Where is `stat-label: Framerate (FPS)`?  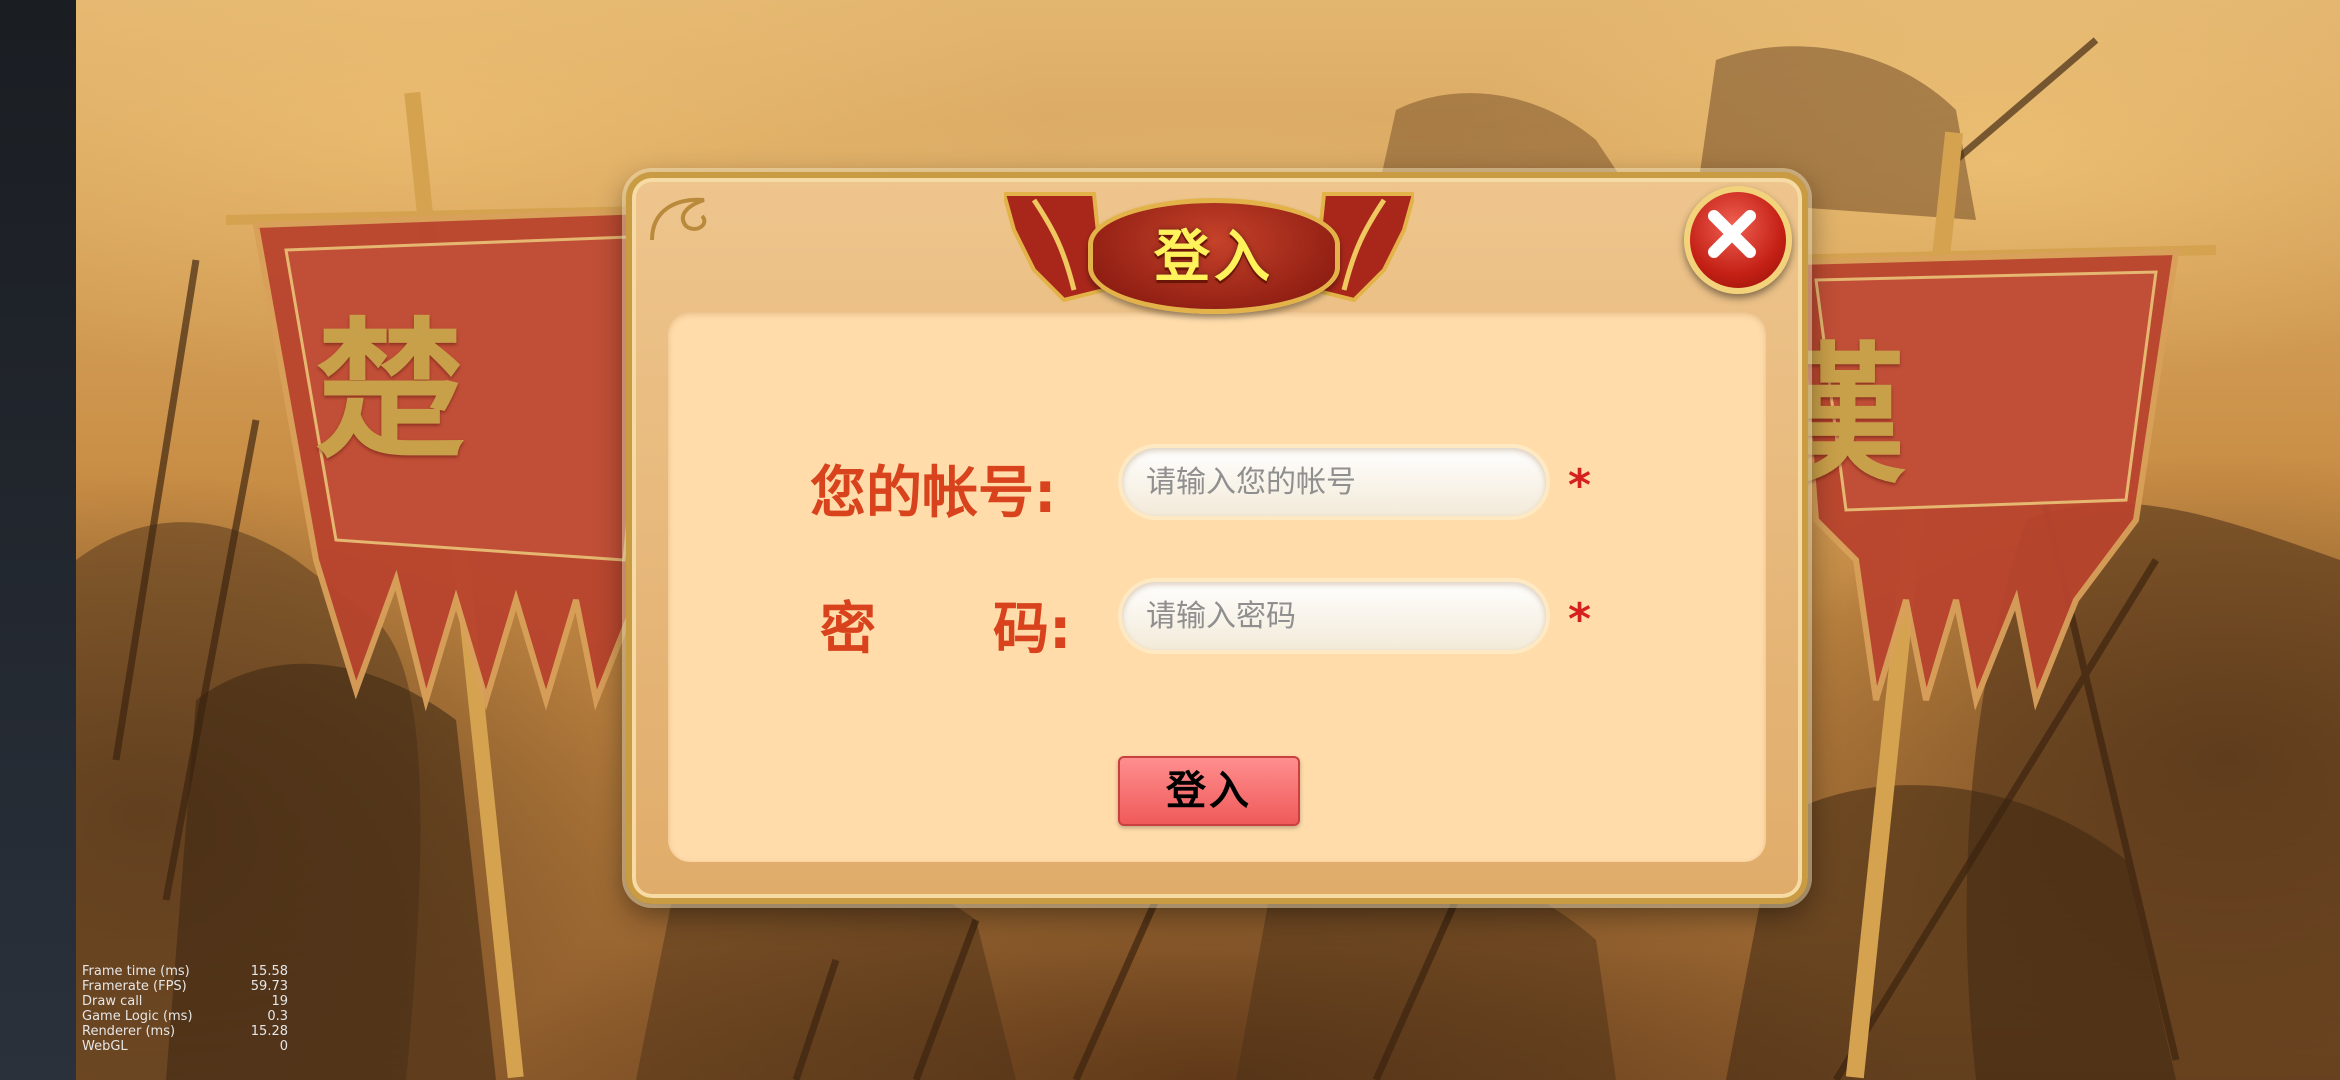 stat-label: Framerate (FPS) is located at coordinates (134, 986).